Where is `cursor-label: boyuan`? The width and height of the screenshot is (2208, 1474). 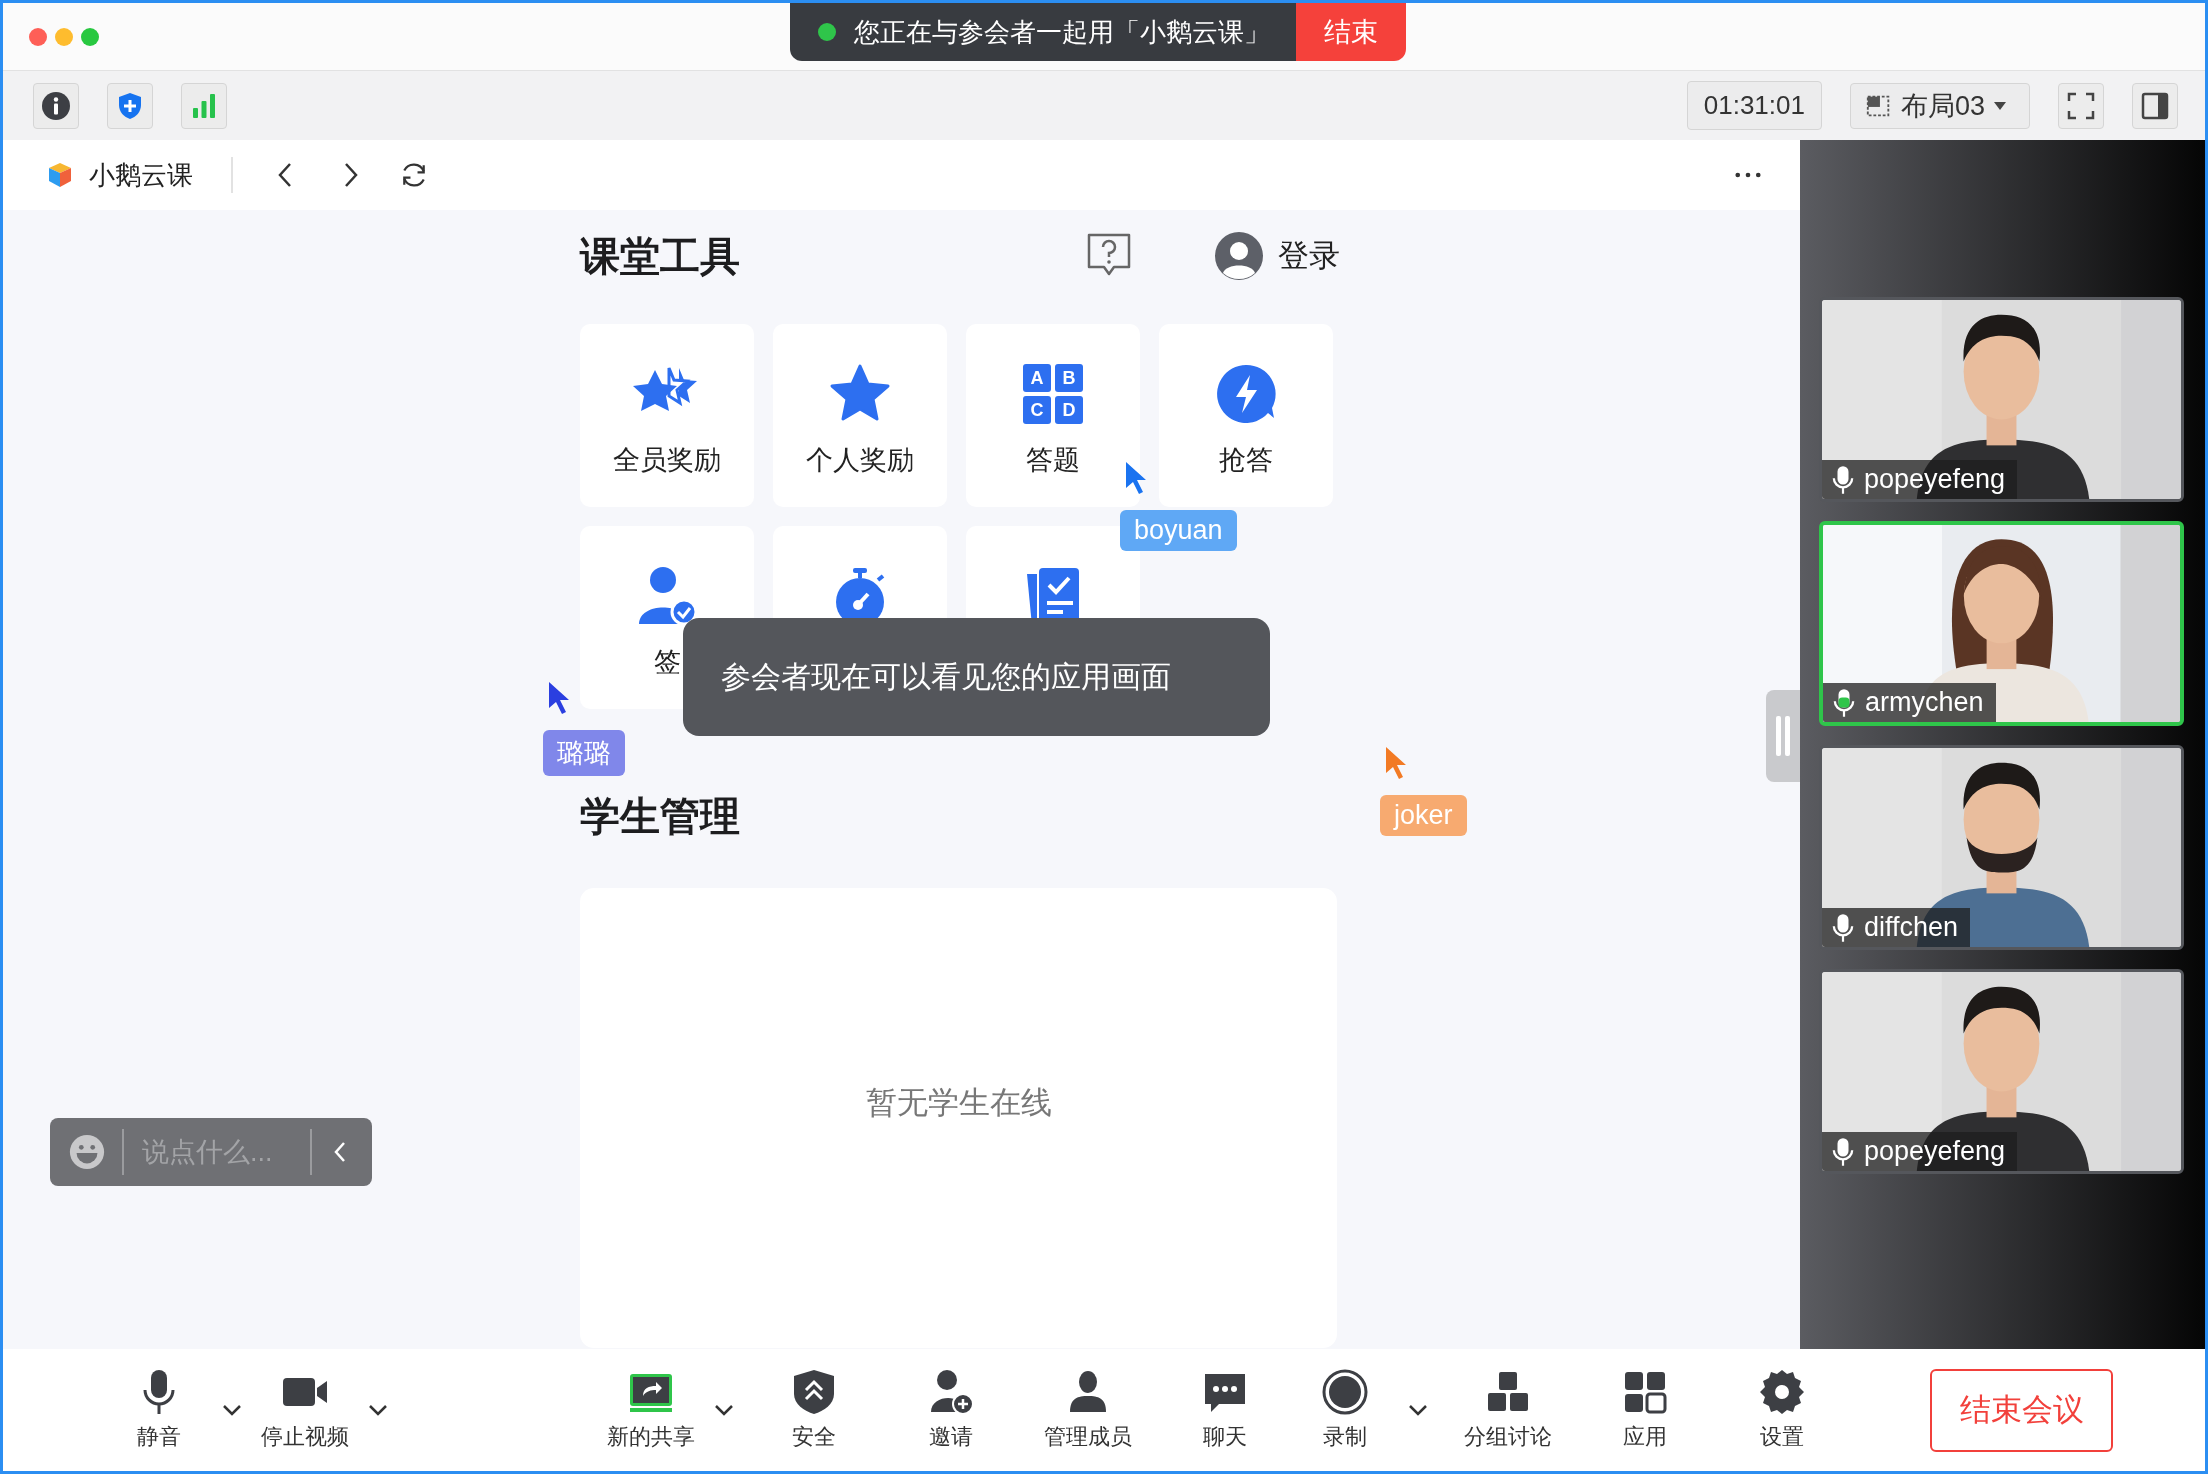 cursor-label: boyuan is located at coordinates (1178, 530).